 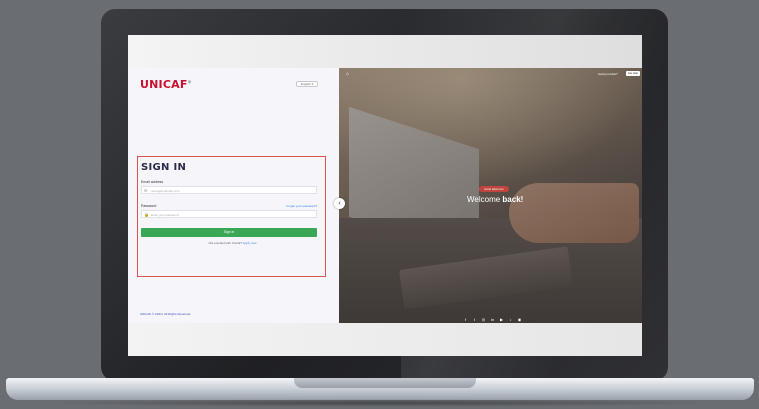 I want to click on logo-text: UNICAF, so click(x=164, y=84).